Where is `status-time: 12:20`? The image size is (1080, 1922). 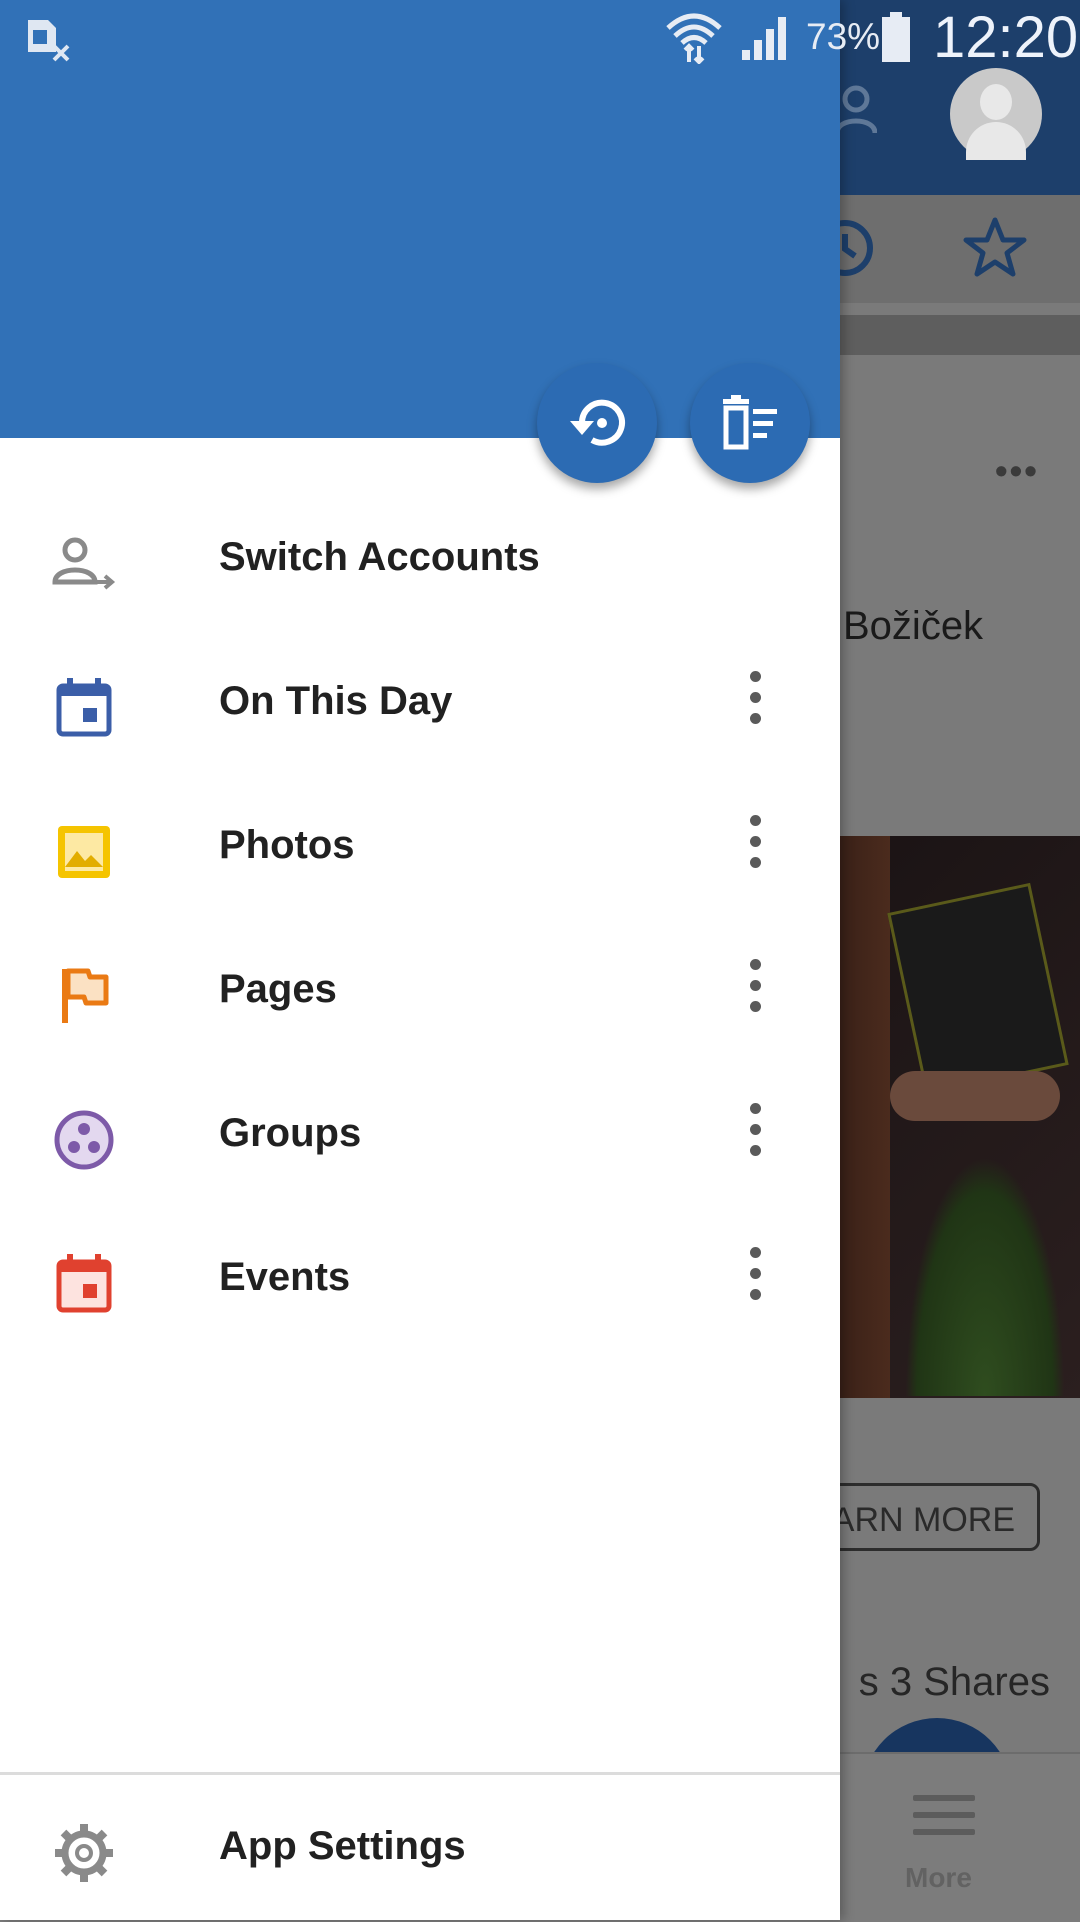
status-time: 12:20 is located at coordinates (1006, 37).